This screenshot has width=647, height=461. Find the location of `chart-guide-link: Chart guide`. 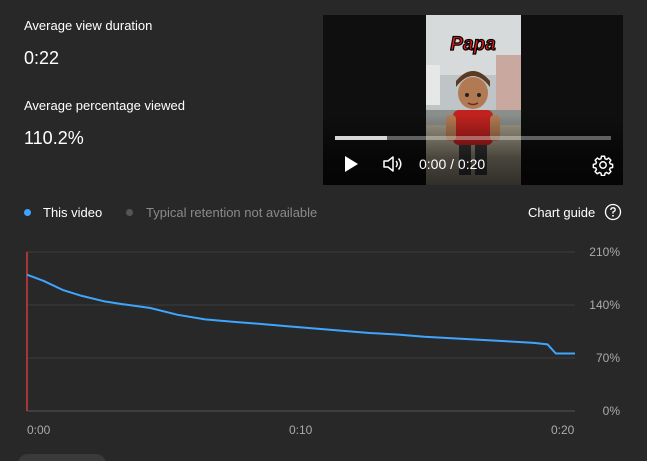

chart-guide-link: Chart guide is located at coordinates (561, 212).